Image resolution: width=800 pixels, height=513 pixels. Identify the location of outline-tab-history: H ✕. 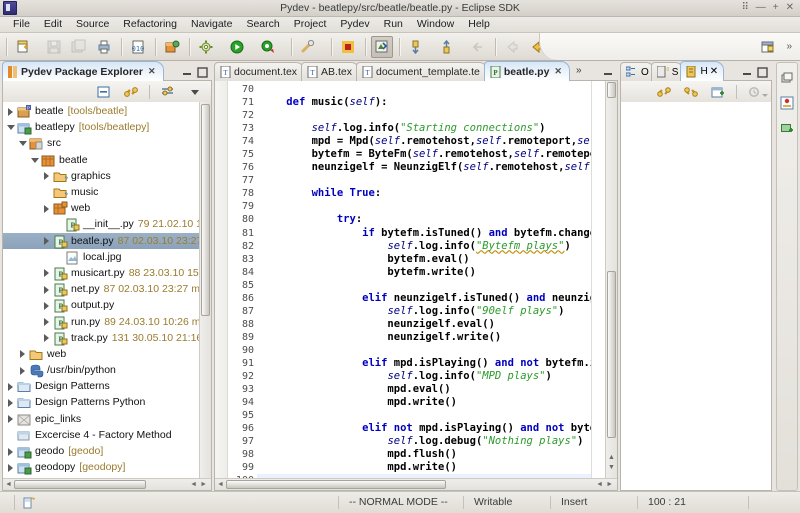
(702, 71).